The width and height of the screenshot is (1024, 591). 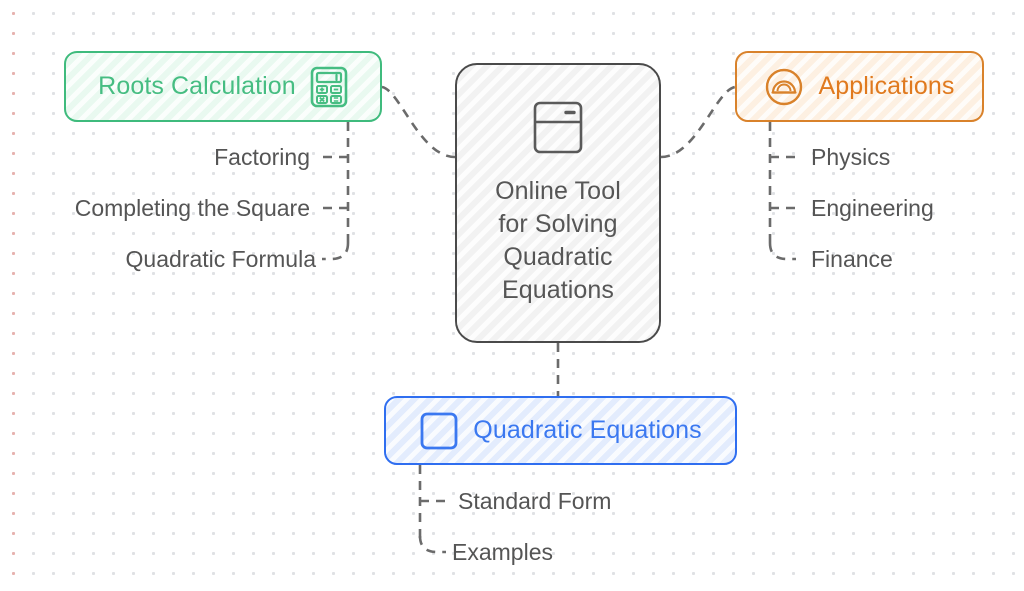 I want to click on calculator-icon, so click(x=329, y=87).